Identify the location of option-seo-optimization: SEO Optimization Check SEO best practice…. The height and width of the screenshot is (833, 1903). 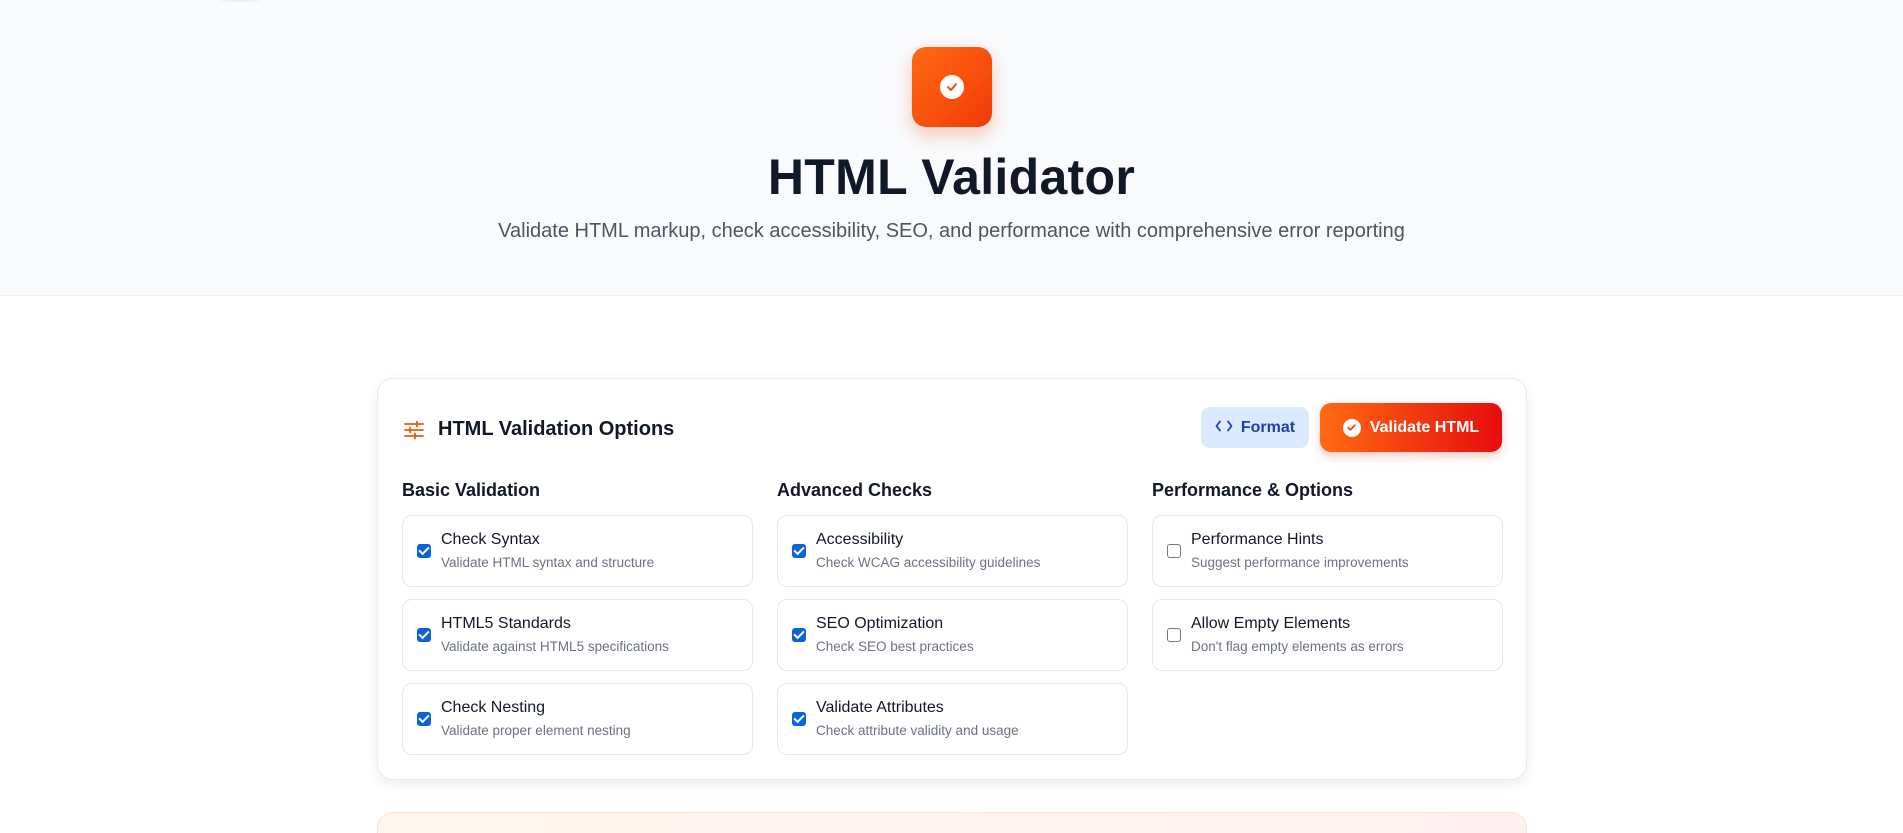
(952, 635).